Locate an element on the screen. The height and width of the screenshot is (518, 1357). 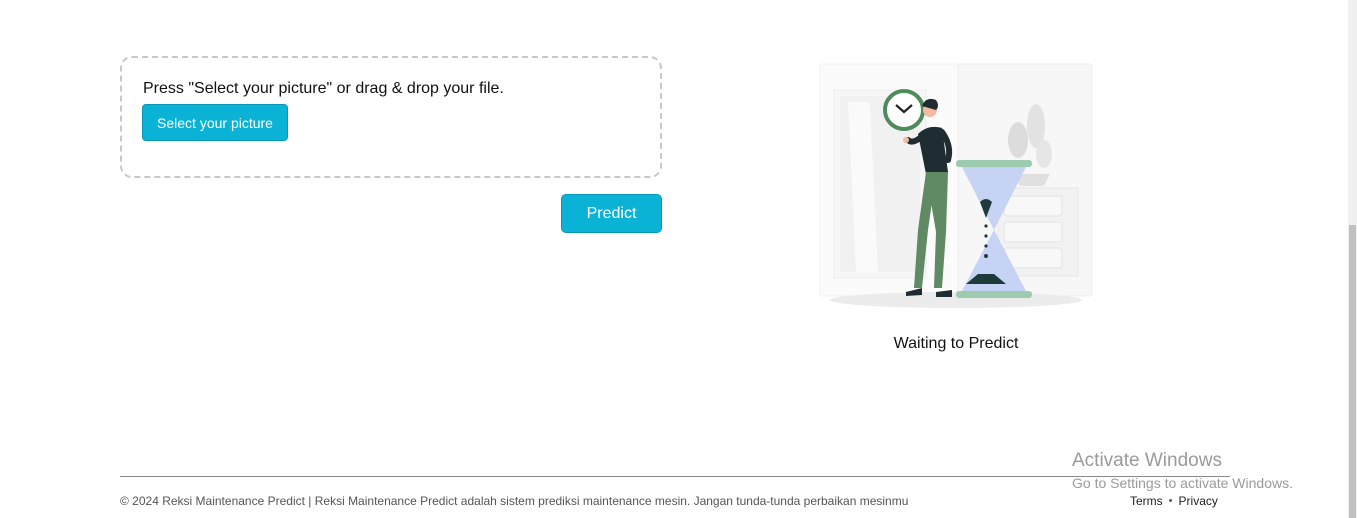
footer-links: Terms • Privacy is located at coordinates (1174, 501).